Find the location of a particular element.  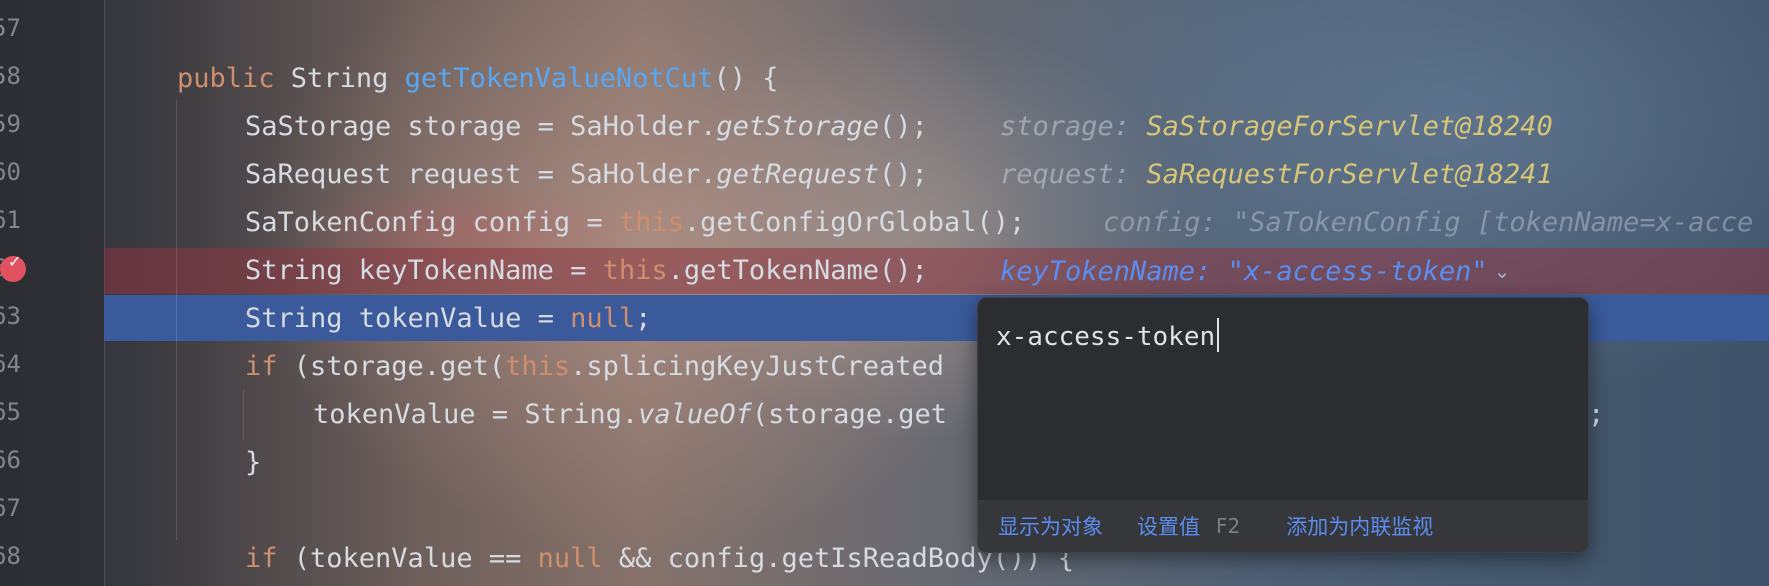

inline-value-hint-storage: storage: SaStorageForServlet@18240 is located at coordinates (1276, 127).